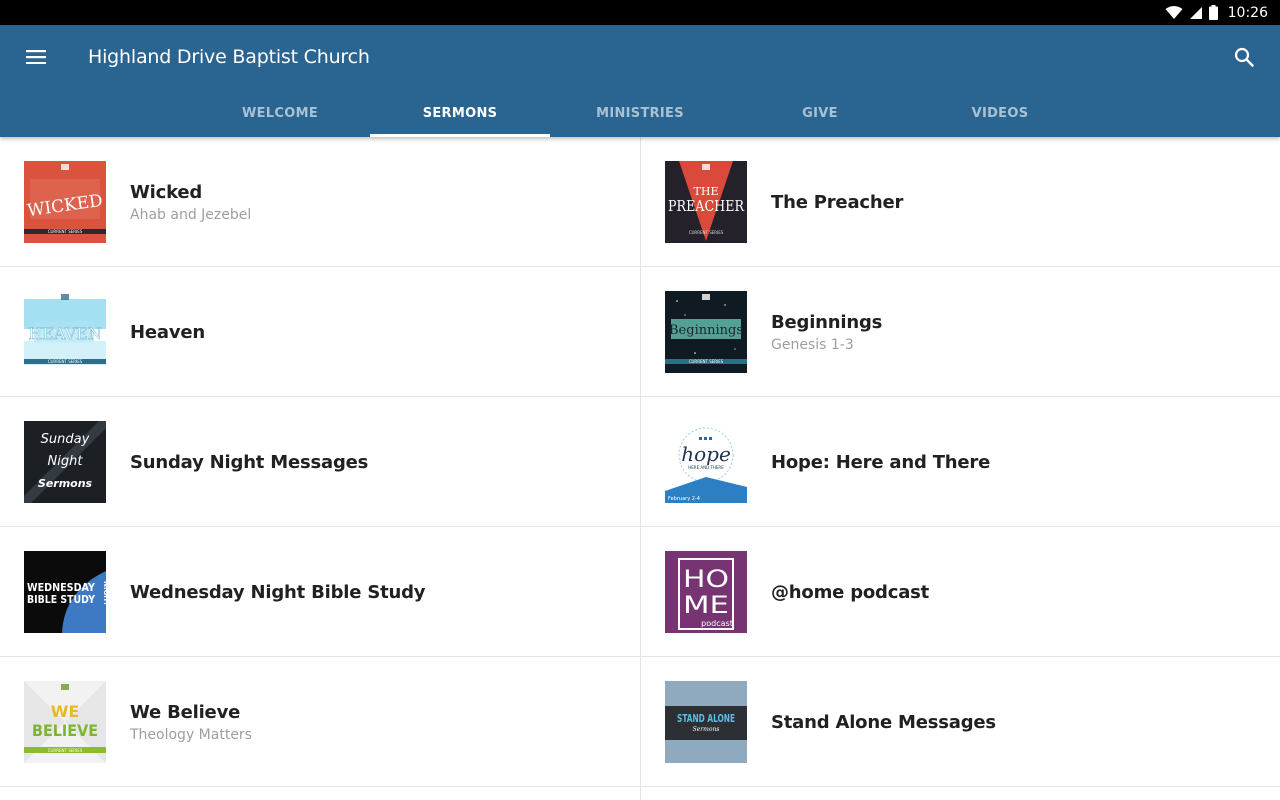  I want to click on menu-button, so click(36, 57).